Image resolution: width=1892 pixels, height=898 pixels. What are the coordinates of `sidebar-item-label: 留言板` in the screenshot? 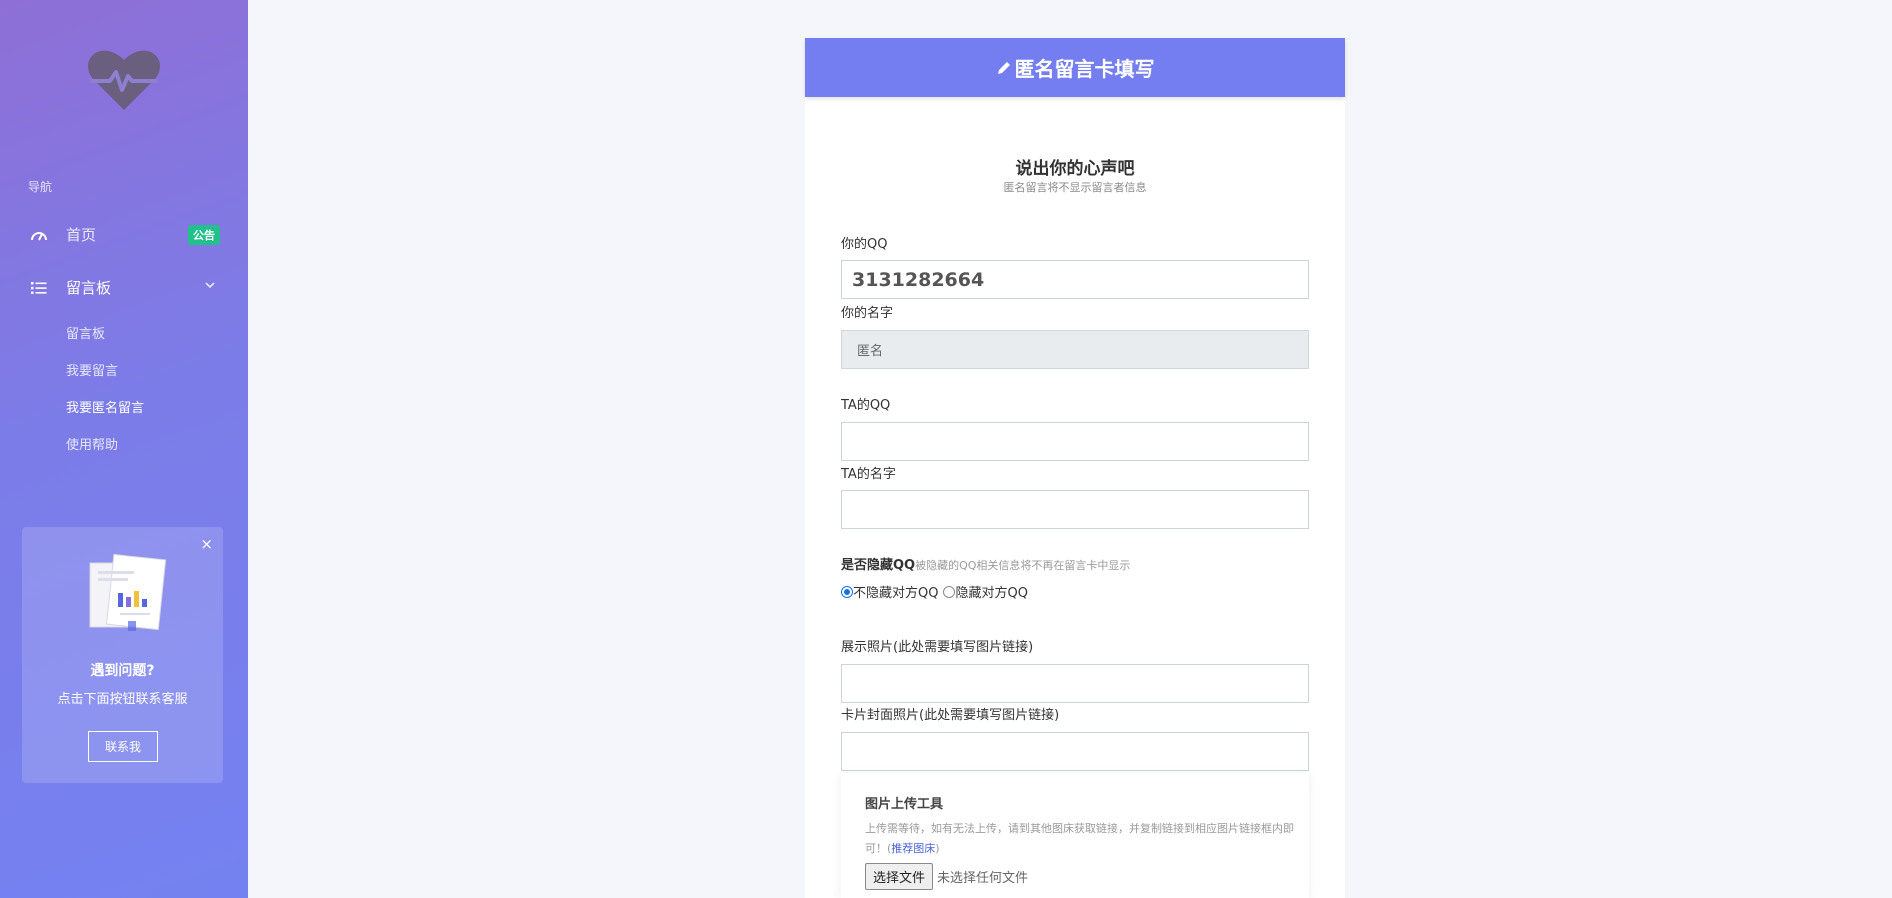 It's located at (89, 288).